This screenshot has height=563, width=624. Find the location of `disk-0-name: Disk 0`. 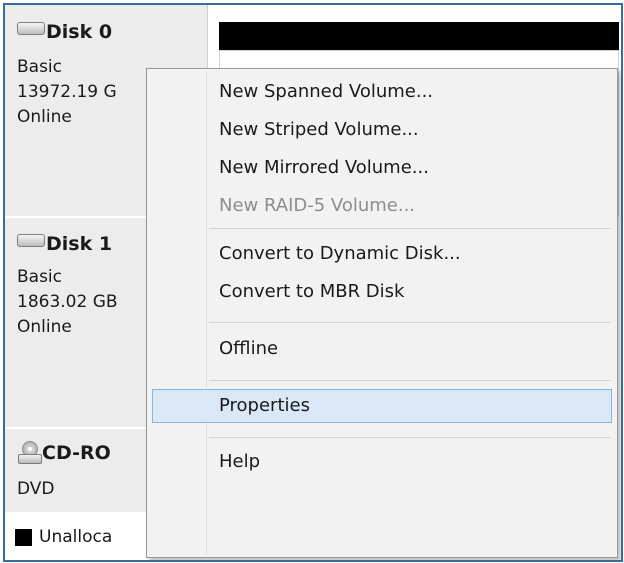

disk-0-name: Disk 0 is located at coordinates (64, 32).